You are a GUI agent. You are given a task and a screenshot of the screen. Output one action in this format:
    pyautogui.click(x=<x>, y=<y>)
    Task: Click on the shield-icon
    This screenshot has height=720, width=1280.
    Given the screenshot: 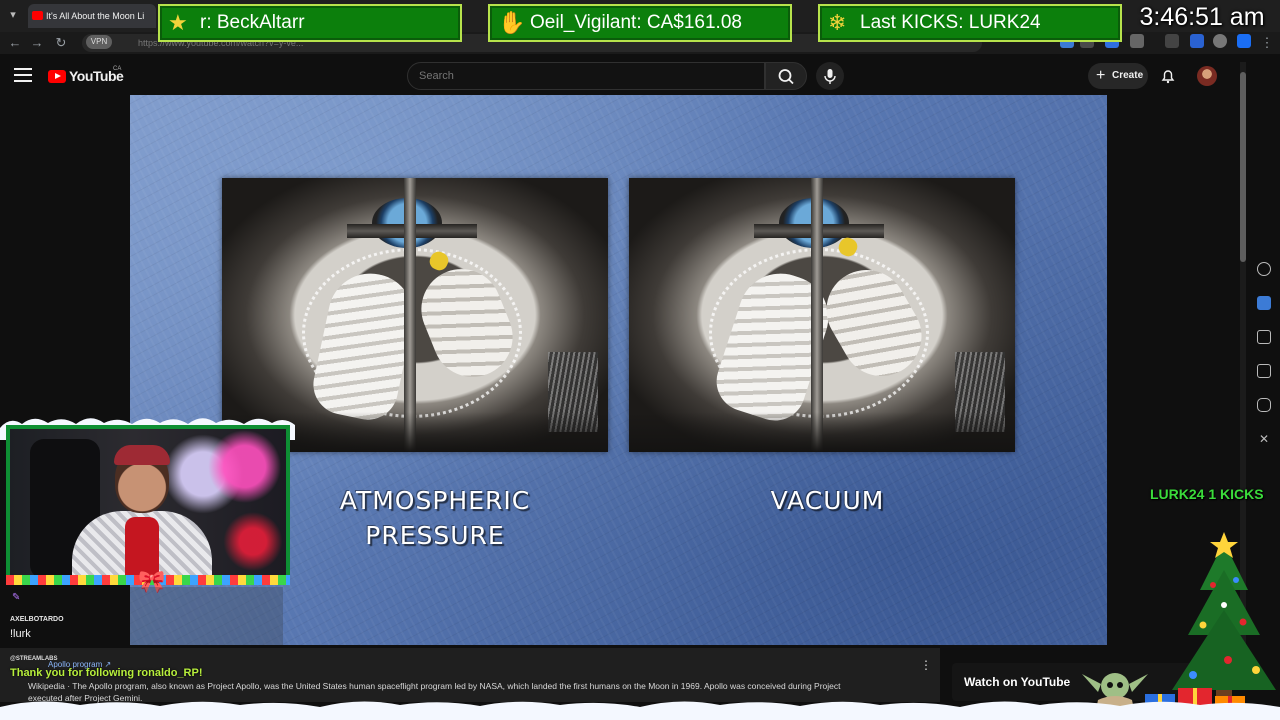 What is the action you would take?
    pyautogui.click(x=1244, y=41)
    